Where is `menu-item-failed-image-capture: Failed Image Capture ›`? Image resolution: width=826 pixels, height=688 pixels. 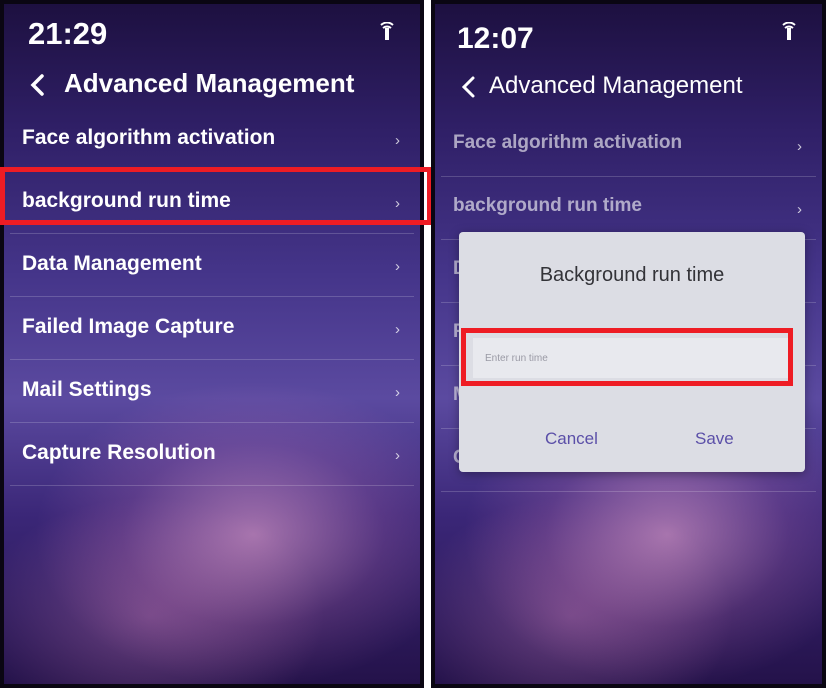
menu-item-failed-image-capture: Failed Image Capture › is located at coordinates (212, 328).